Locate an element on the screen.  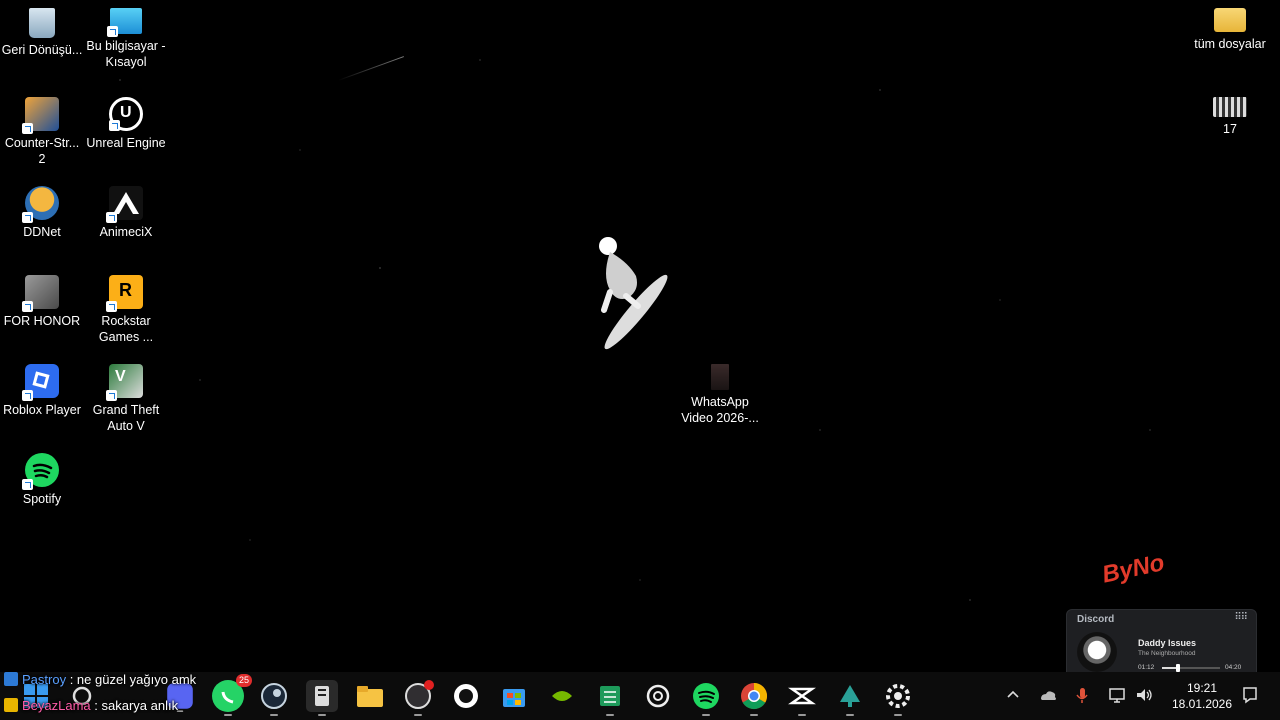
taskbar-store is located at coordinates (514, 696).